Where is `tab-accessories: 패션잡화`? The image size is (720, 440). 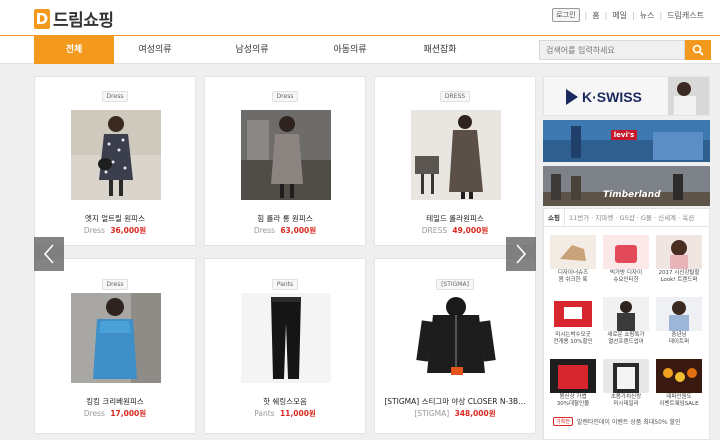 tab-accessories: 패션잡화 is located at coordinates (440, 50).